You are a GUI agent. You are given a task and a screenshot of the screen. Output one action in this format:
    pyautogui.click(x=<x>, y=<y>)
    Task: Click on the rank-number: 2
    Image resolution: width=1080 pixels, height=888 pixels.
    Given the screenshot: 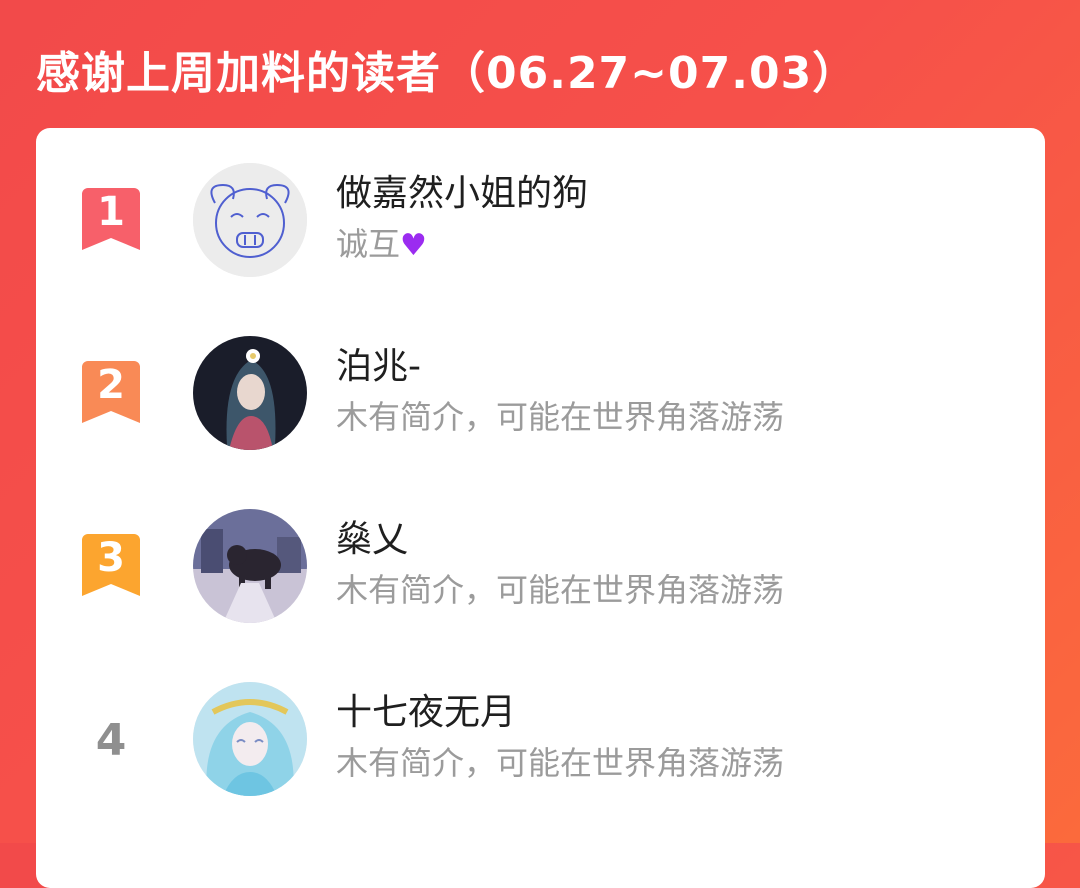 What is the action you would take?
    pyautogui.click(x=111, y=385)
    